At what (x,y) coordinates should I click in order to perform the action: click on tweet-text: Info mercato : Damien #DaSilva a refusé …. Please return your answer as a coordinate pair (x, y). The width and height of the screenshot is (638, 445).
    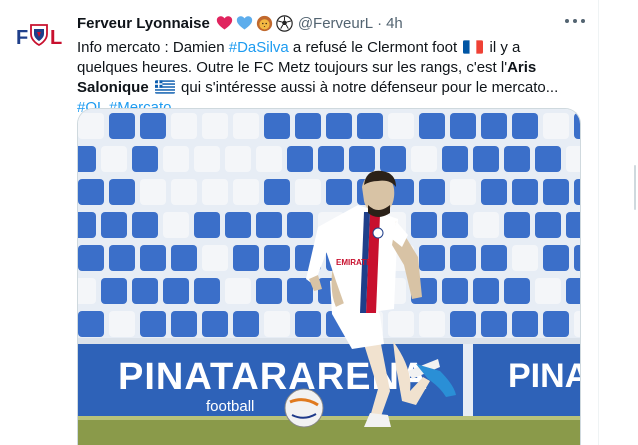
    Looking at the image, I should click on (331, 78).